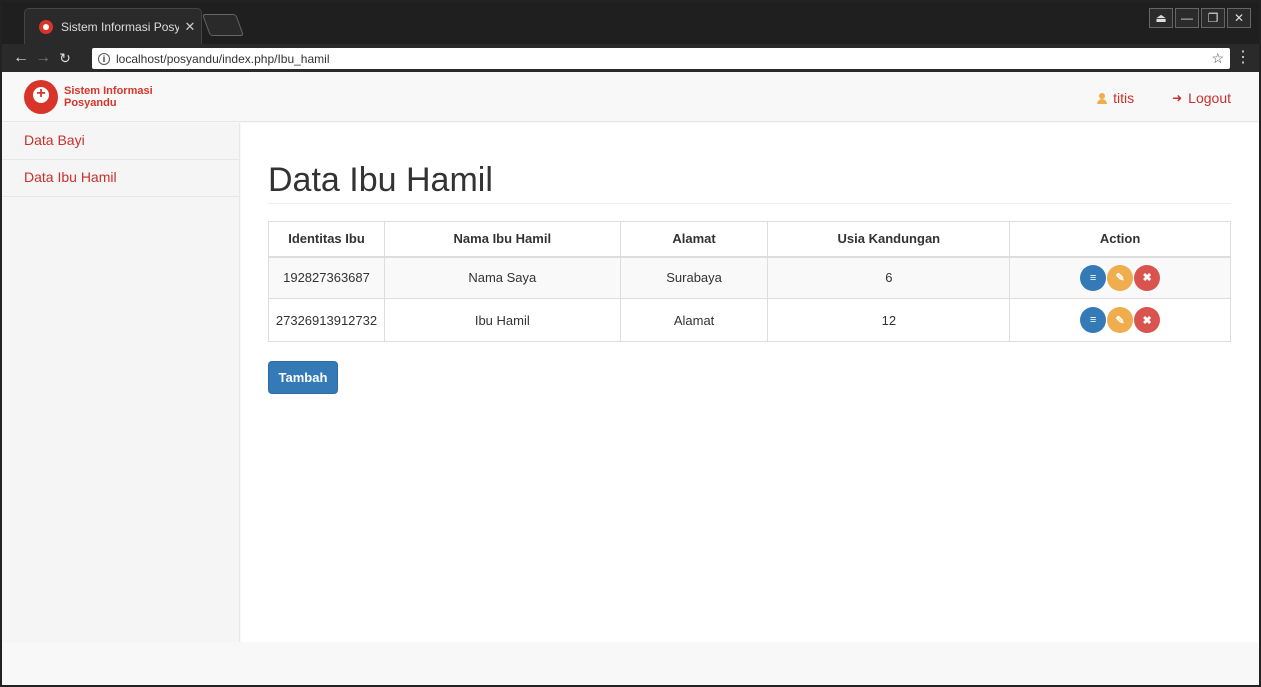 This screenshot has height=687, width=1261. I want to click on cell-identitas: 192827363687, so click(326, 277).